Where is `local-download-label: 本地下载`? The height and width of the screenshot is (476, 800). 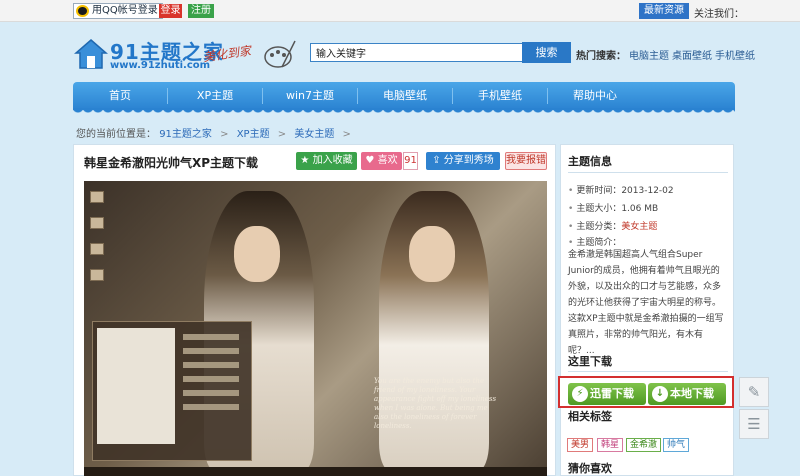
local-download-label: 本地下载 is located at coordinates (692, 393).